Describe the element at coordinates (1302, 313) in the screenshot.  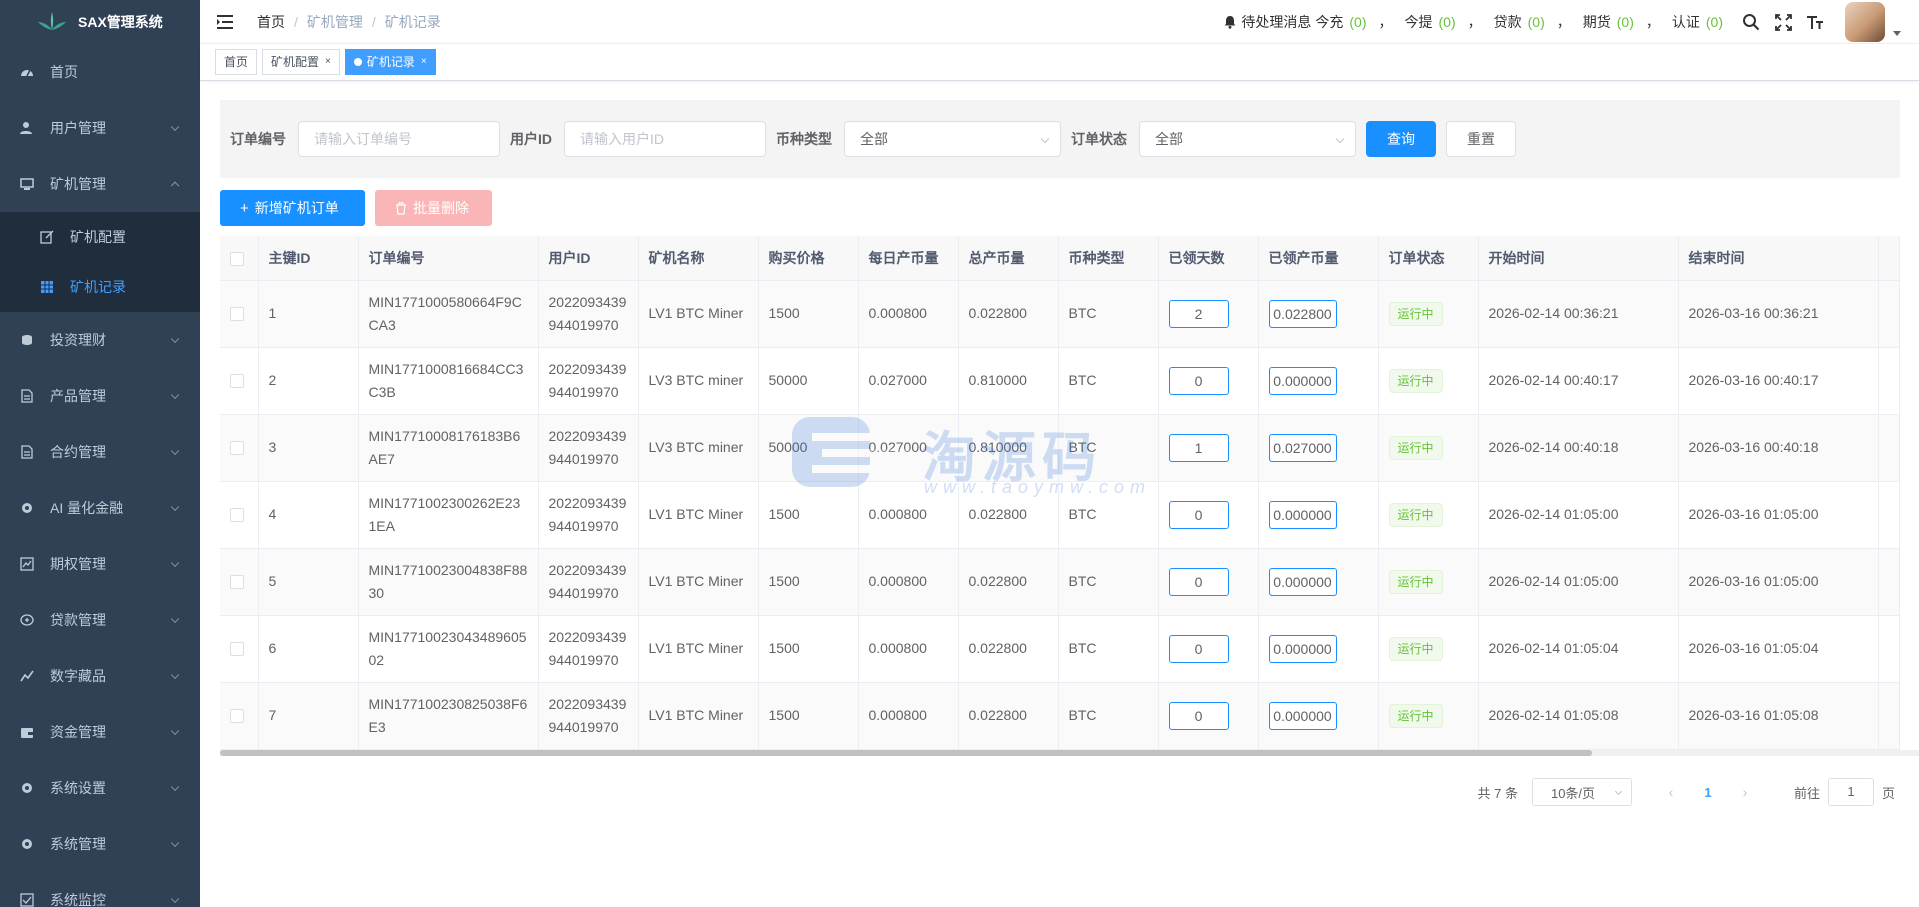
I see `claimed-output-input: 0.022800` at that location.